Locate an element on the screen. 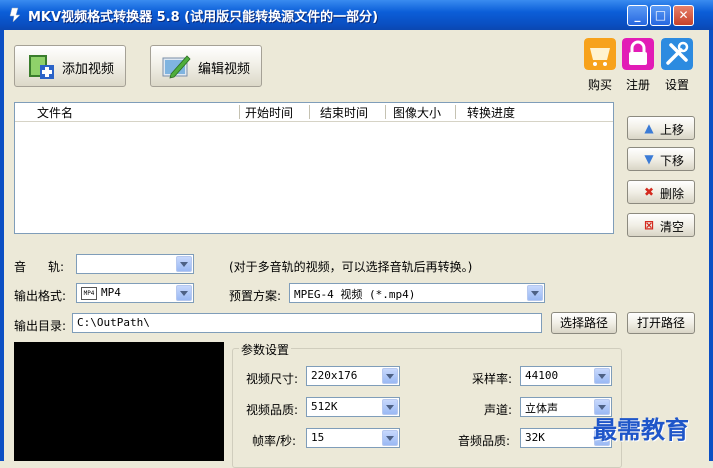 The width and height of the screenshot is (713, 468). audio-track-label-b: 轨: is located at coordinates (56, 267).